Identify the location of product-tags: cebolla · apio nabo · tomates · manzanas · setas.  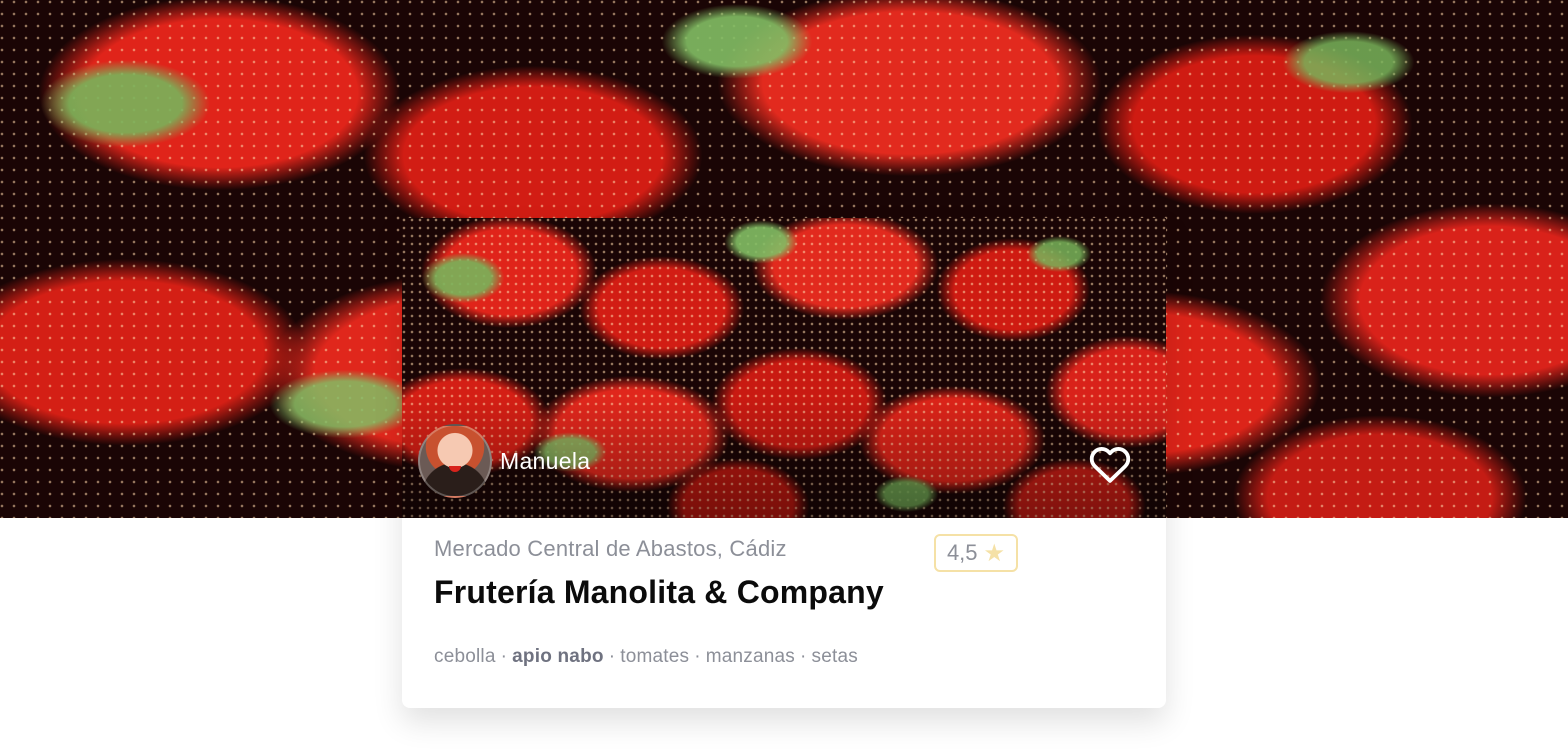
(646, 657).